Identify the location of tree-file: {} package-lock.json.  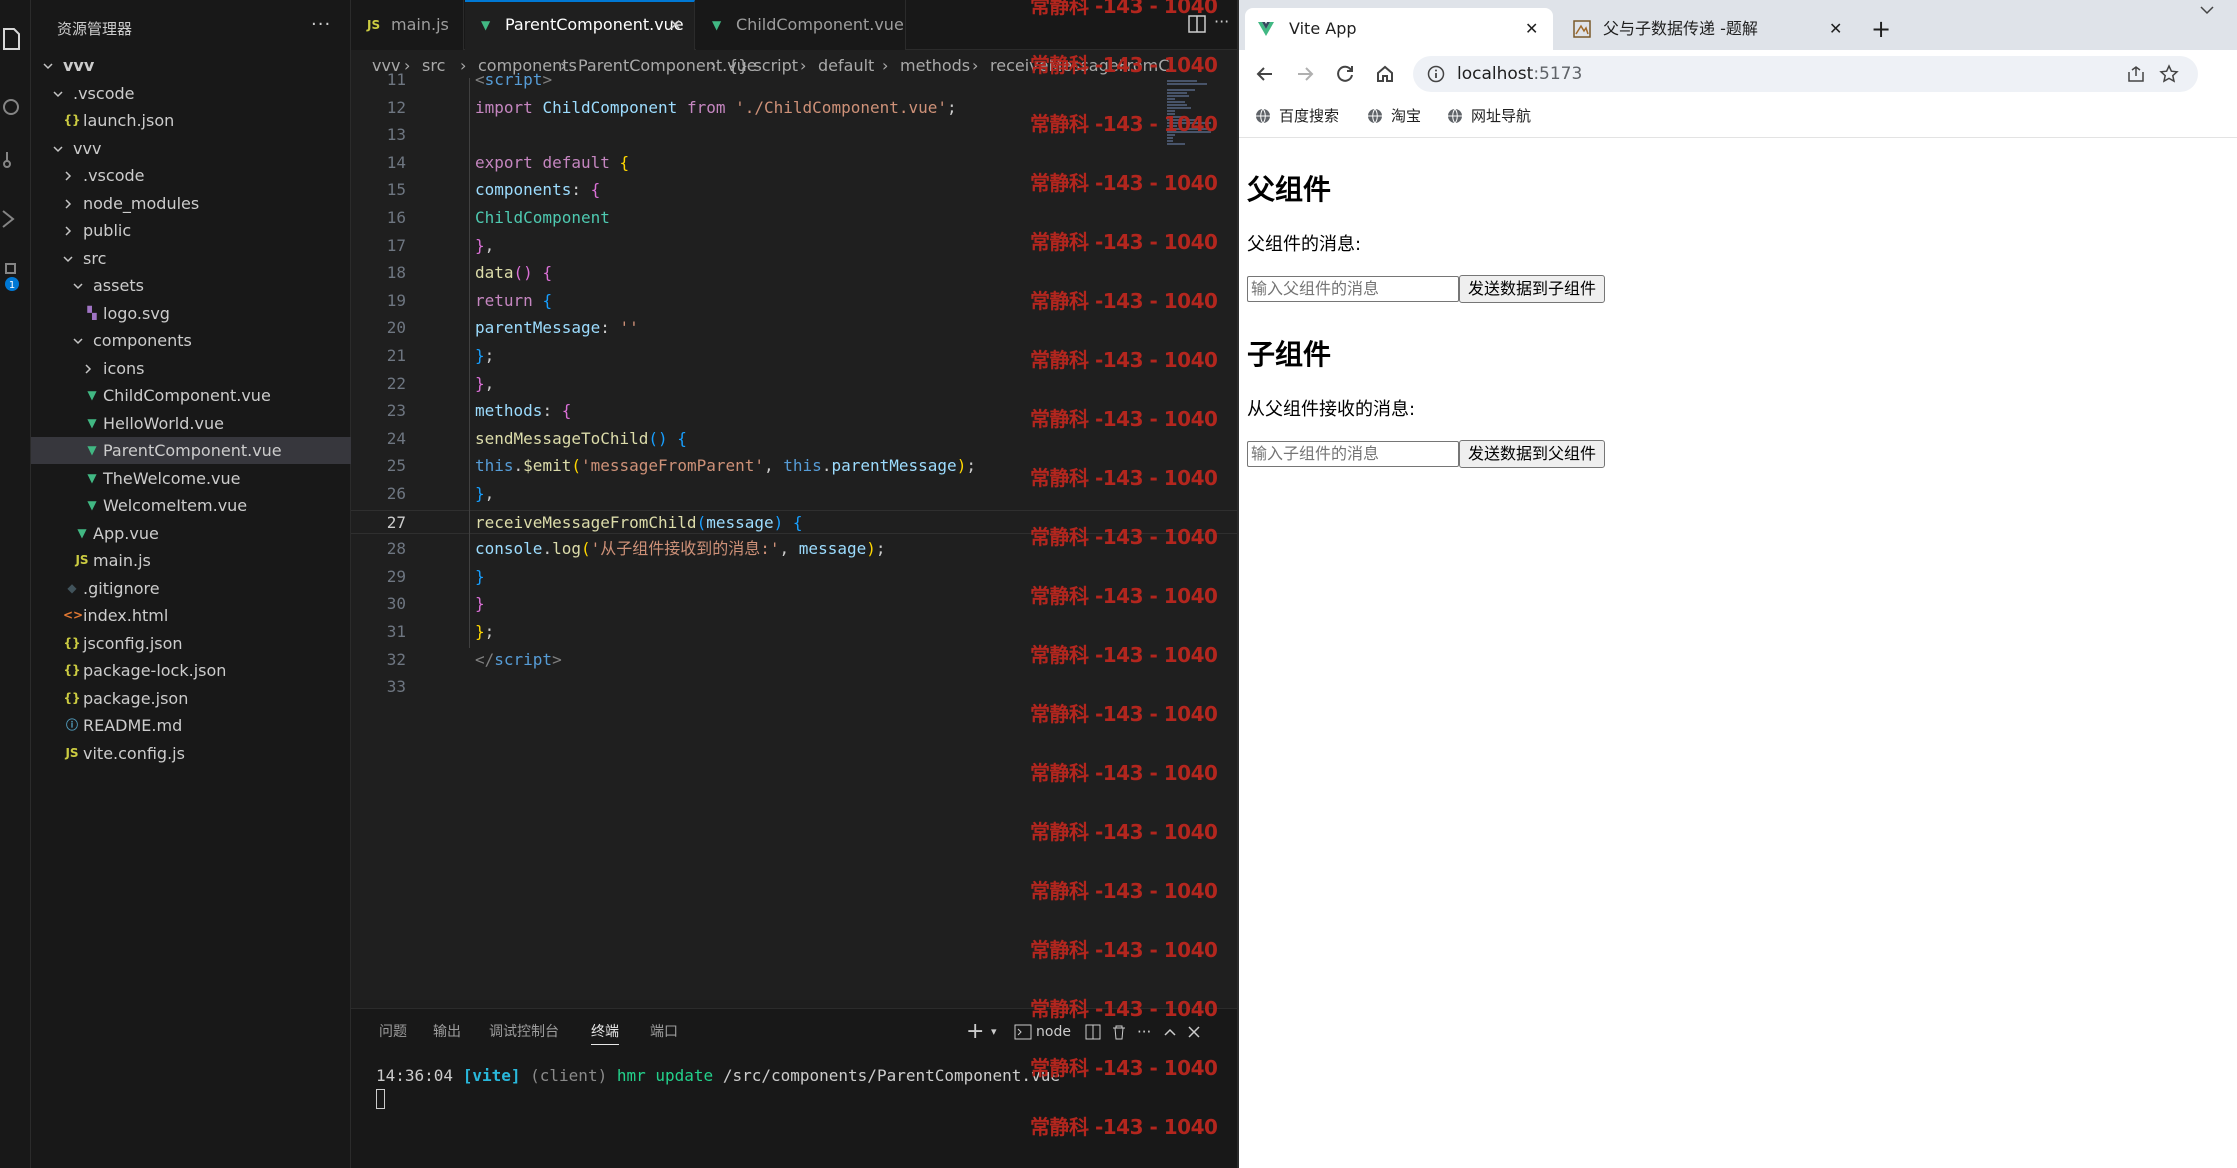
(191, 670).